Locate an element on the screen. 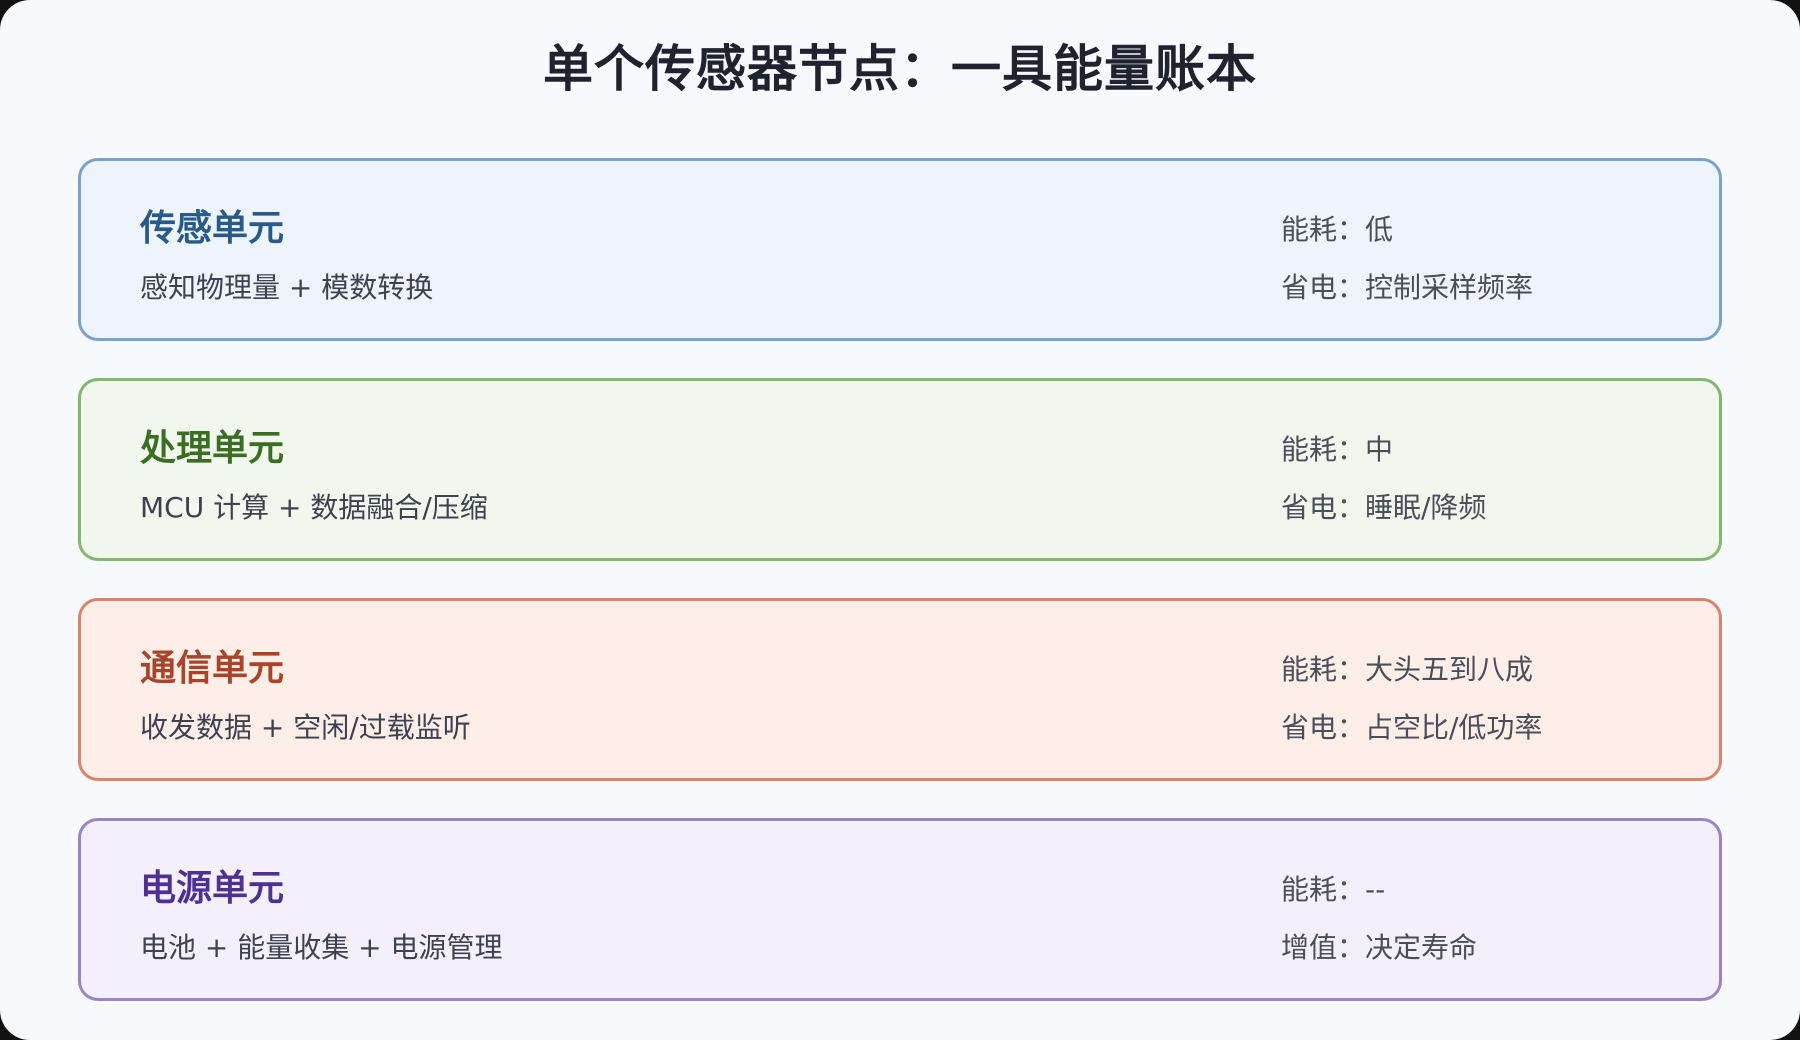 Image resolution: width=1800 pixels, height=1040 pixels. unit-energy-consumption: 能耗：低 is located at coordinates (1337, 229).